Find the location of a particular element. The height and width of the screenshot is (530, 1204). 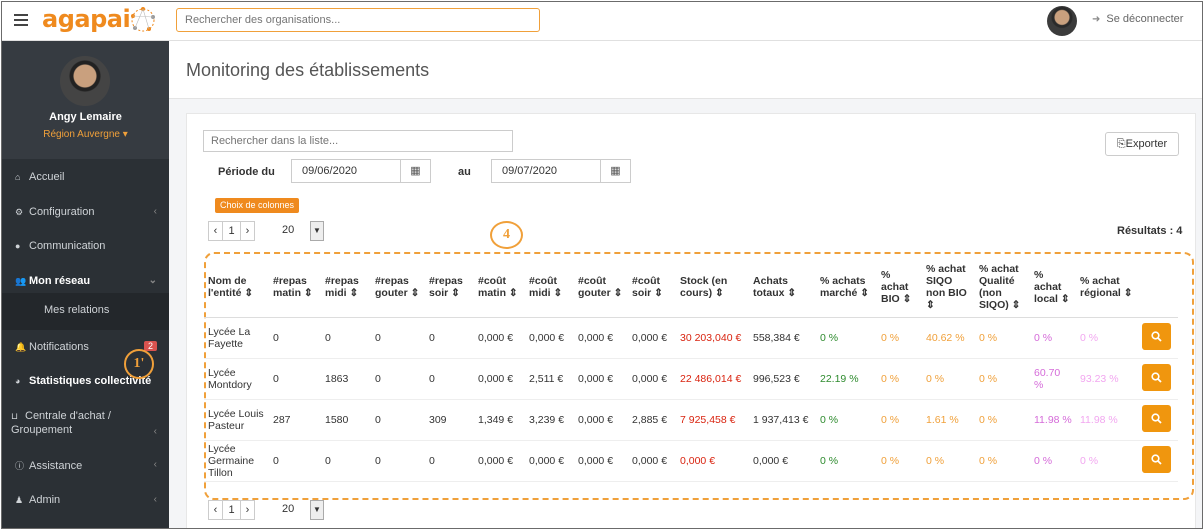

top-bar: agapai ➜ Se déconnecter is located at coordinates (602, 21).